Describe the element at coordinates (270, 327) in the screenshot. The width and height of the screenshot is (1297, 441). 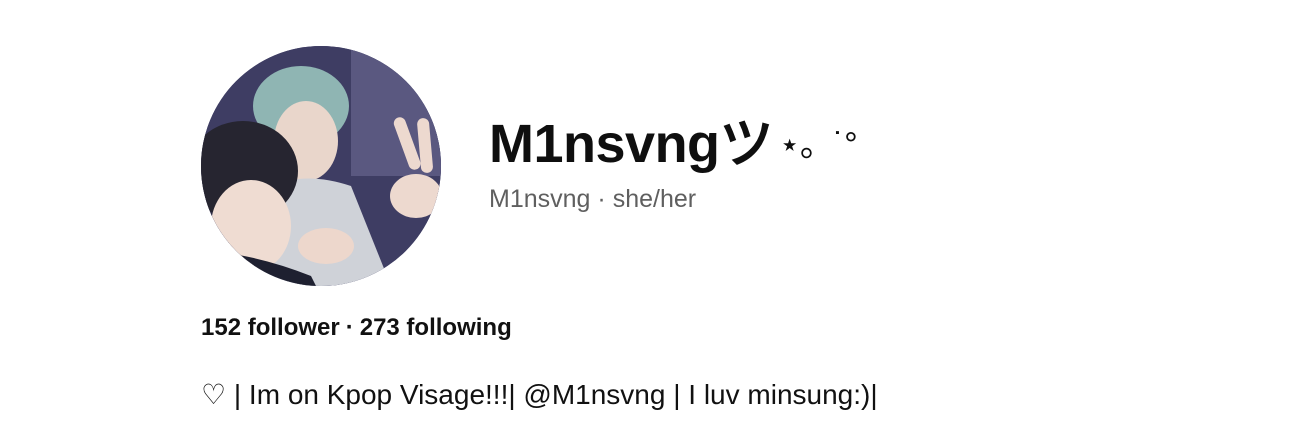
I see `followers-link: 152 follower` at that location.